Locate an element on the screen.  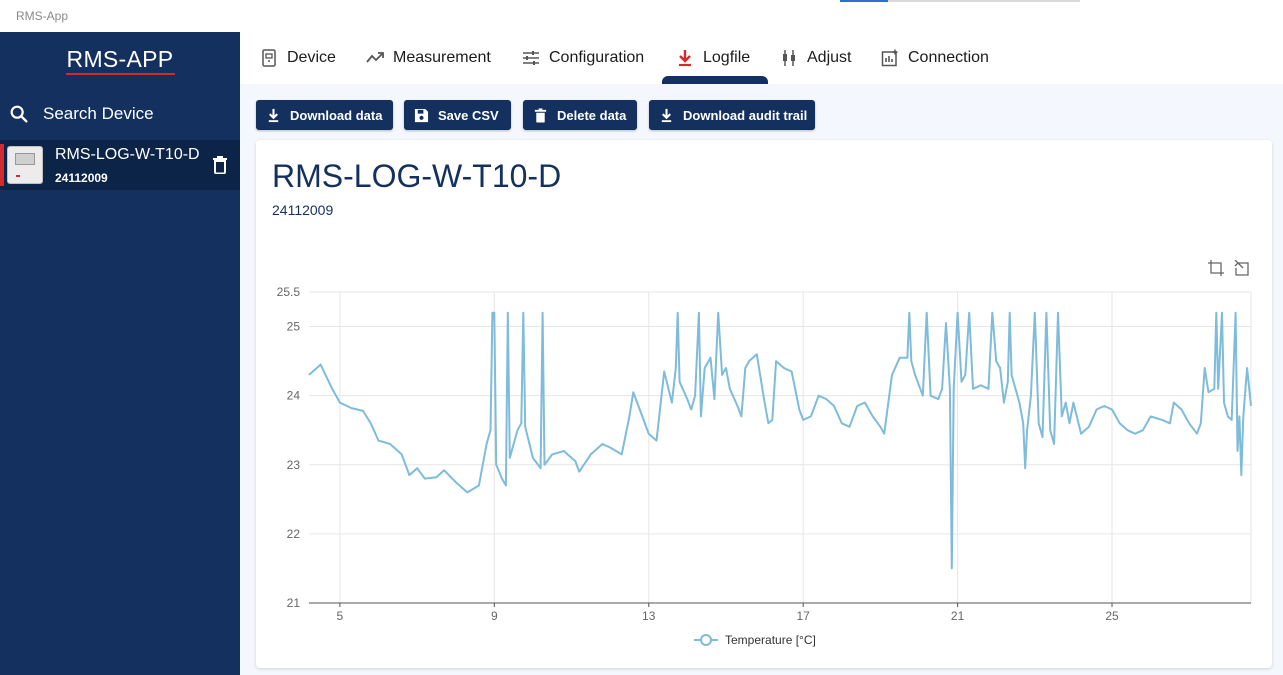
legend-circle-marker is located at coordinates (706, 640).